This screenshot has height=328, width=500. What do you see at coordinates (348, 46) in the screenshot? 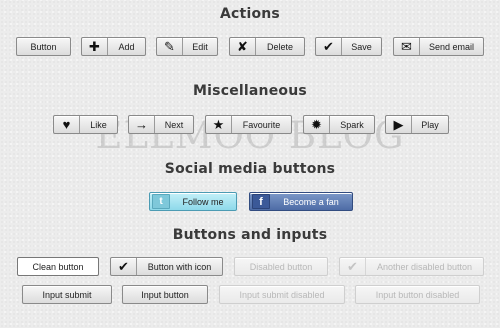
I see `save-button: ✔ Save` at bounding box center [348, 46].